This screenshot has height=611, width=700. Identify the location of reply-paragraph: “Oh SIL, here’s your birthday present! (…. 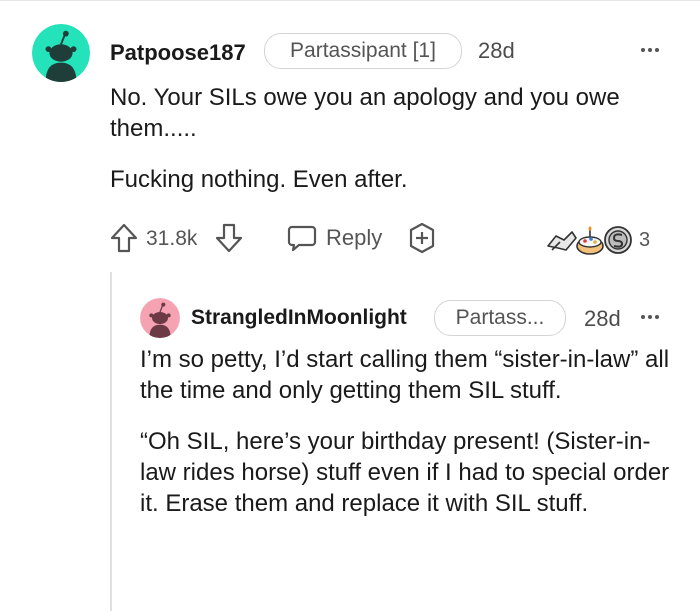
(405, 472).